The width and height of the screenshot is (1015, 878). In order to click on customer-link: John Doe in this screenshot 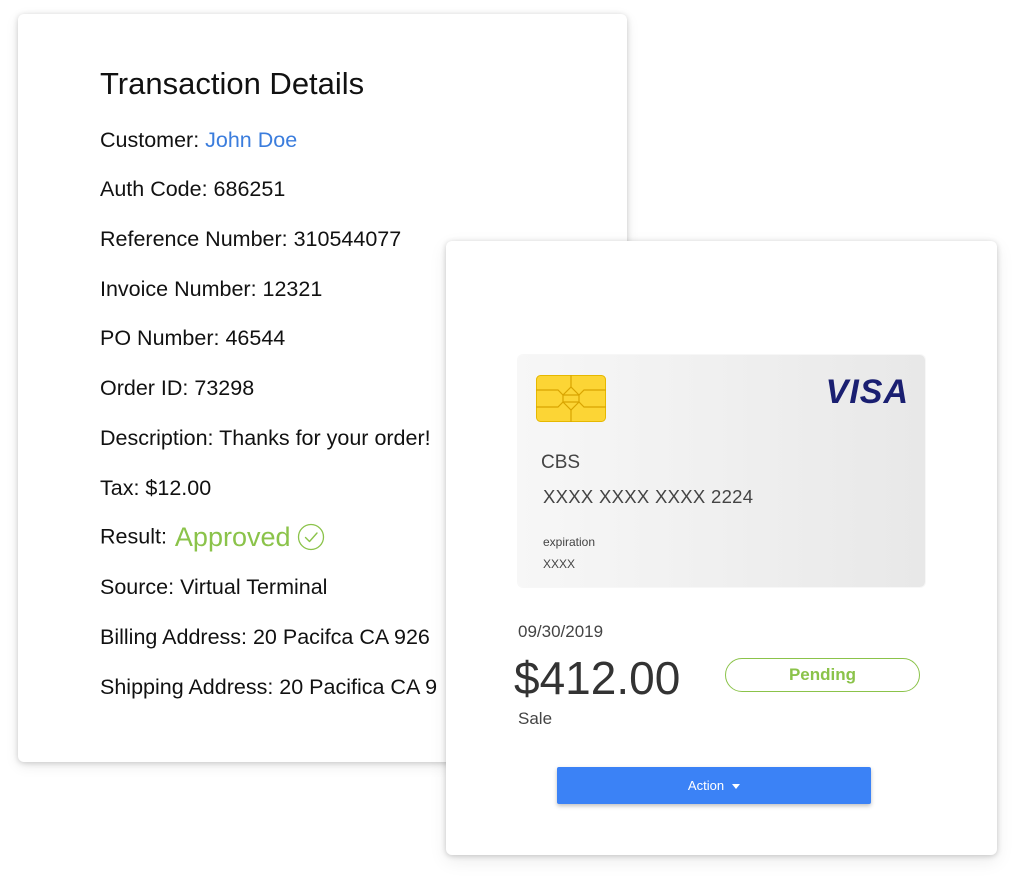, I will do `click(251, 140)`.